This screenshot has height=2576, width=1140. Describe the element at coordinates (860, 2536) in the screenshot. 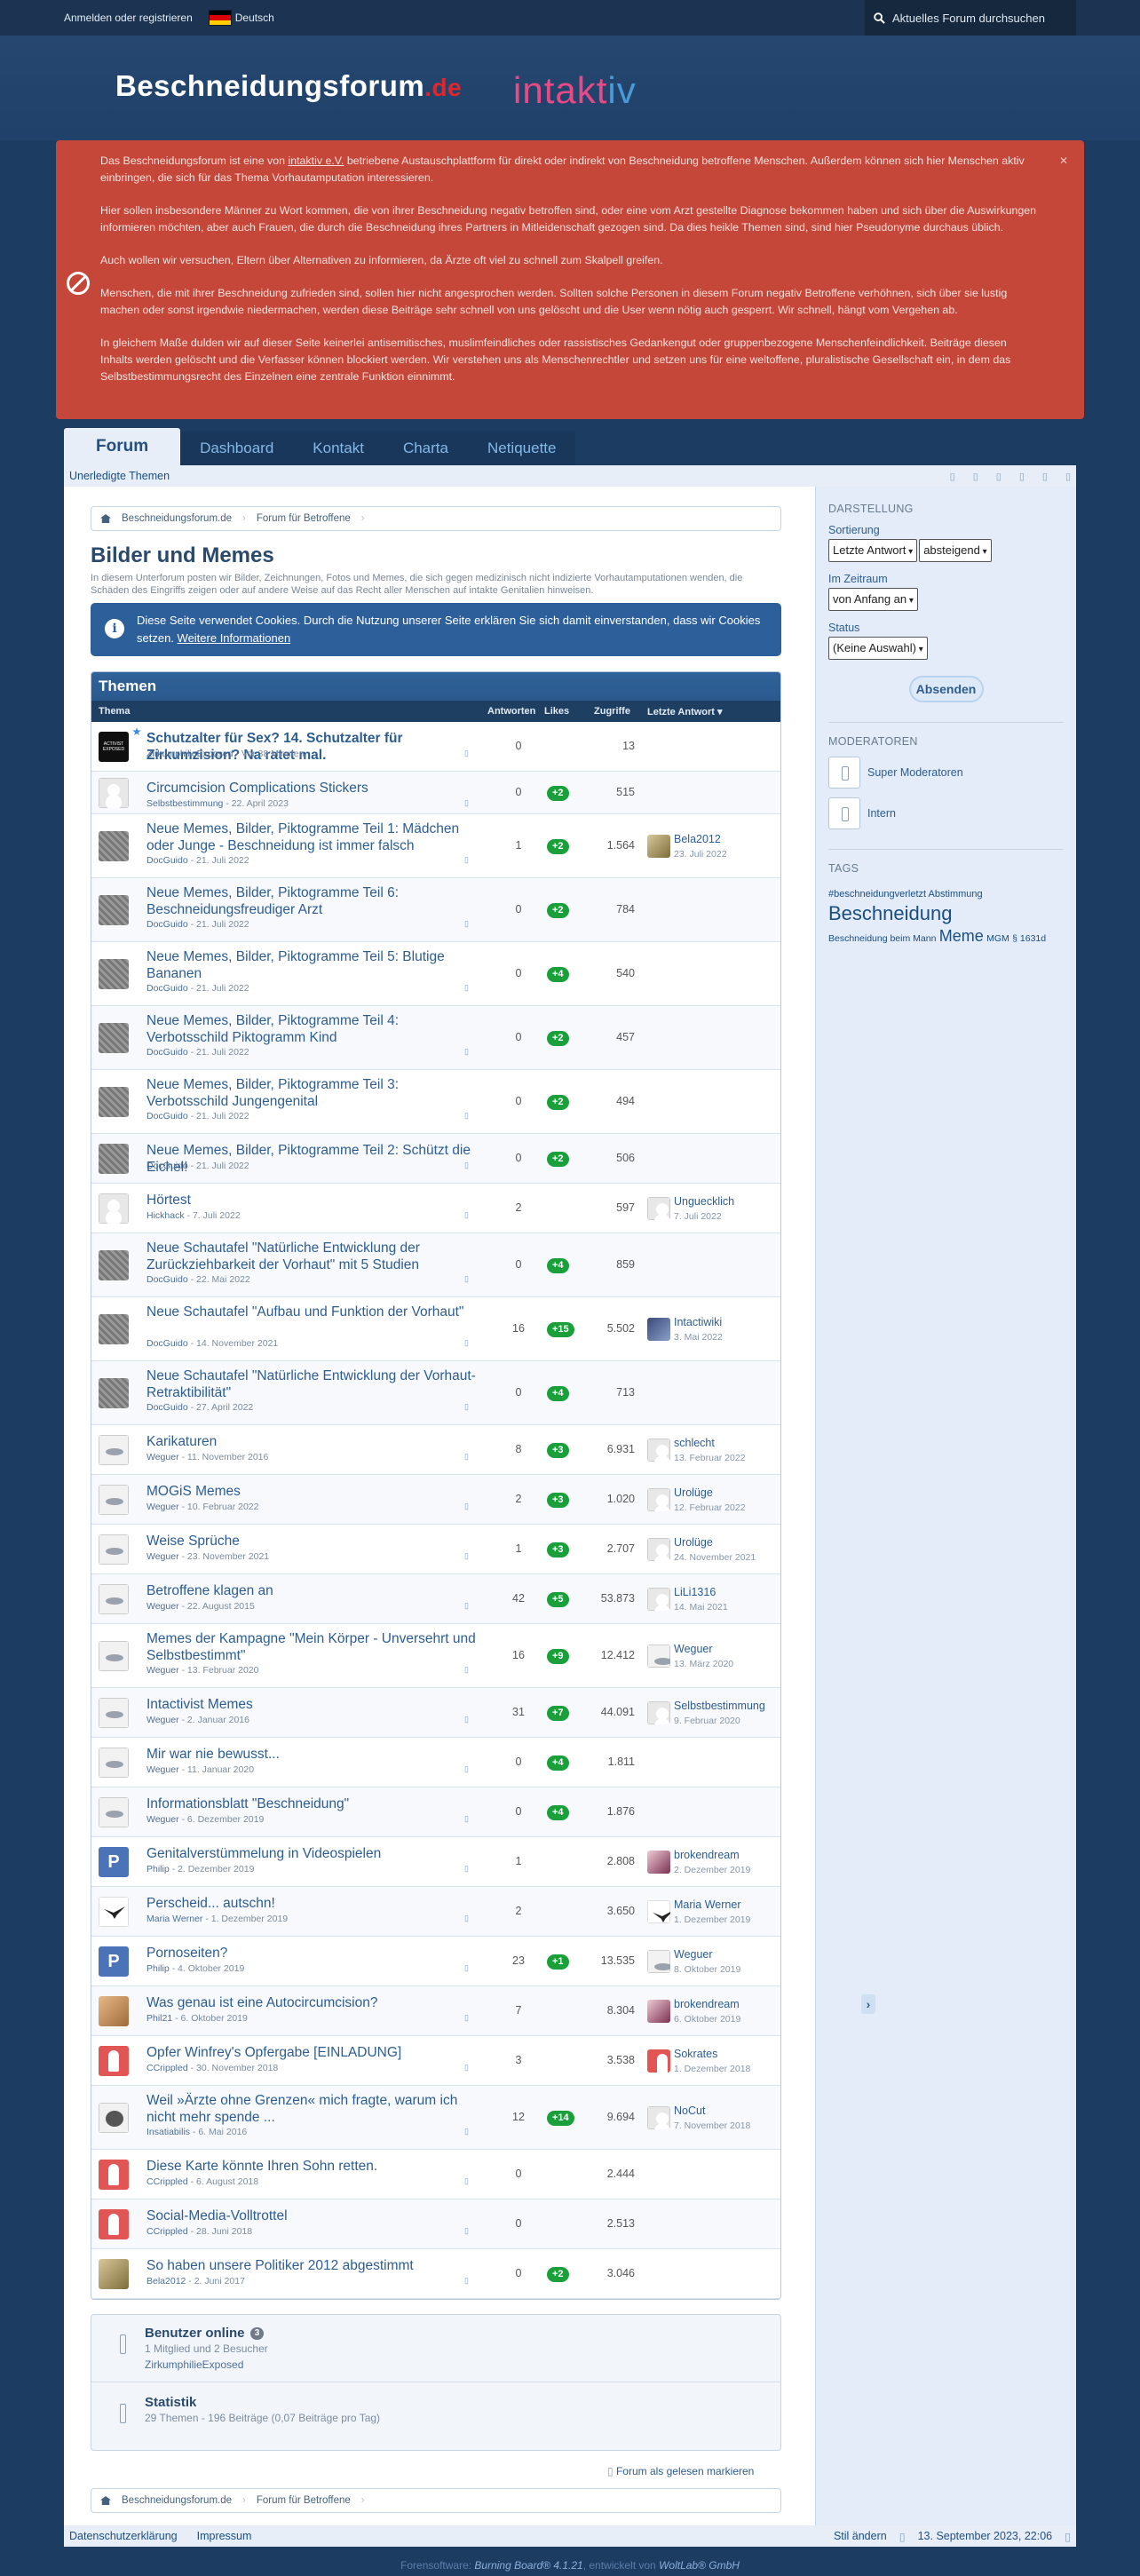

I see `style-change-link: Stil ändern` at that location.